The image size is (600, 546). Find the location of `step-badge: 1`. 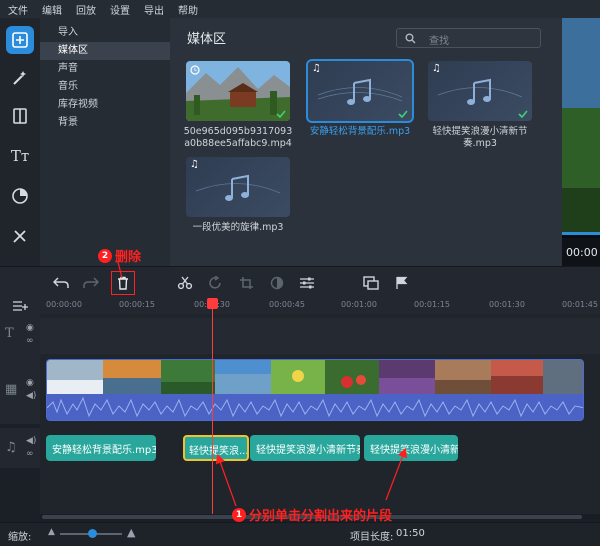

step-badge: 1 is located at coordinates (239, 514).